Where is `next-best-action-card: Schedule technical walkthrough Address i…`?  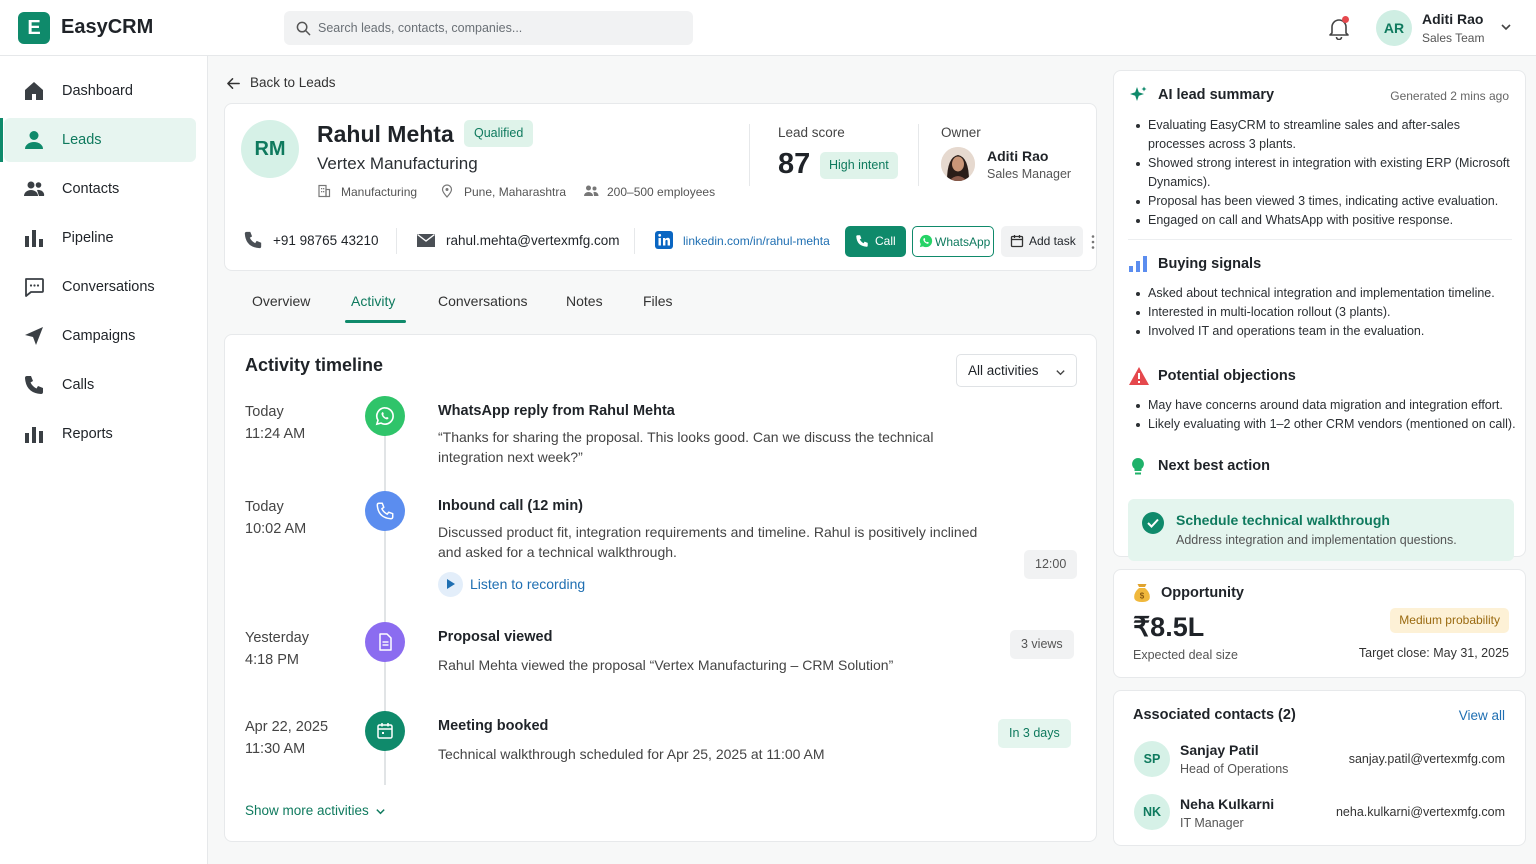 next-best-action-card: Schedule technical walkthrough Address i… is located at coordinates (1321, 530).